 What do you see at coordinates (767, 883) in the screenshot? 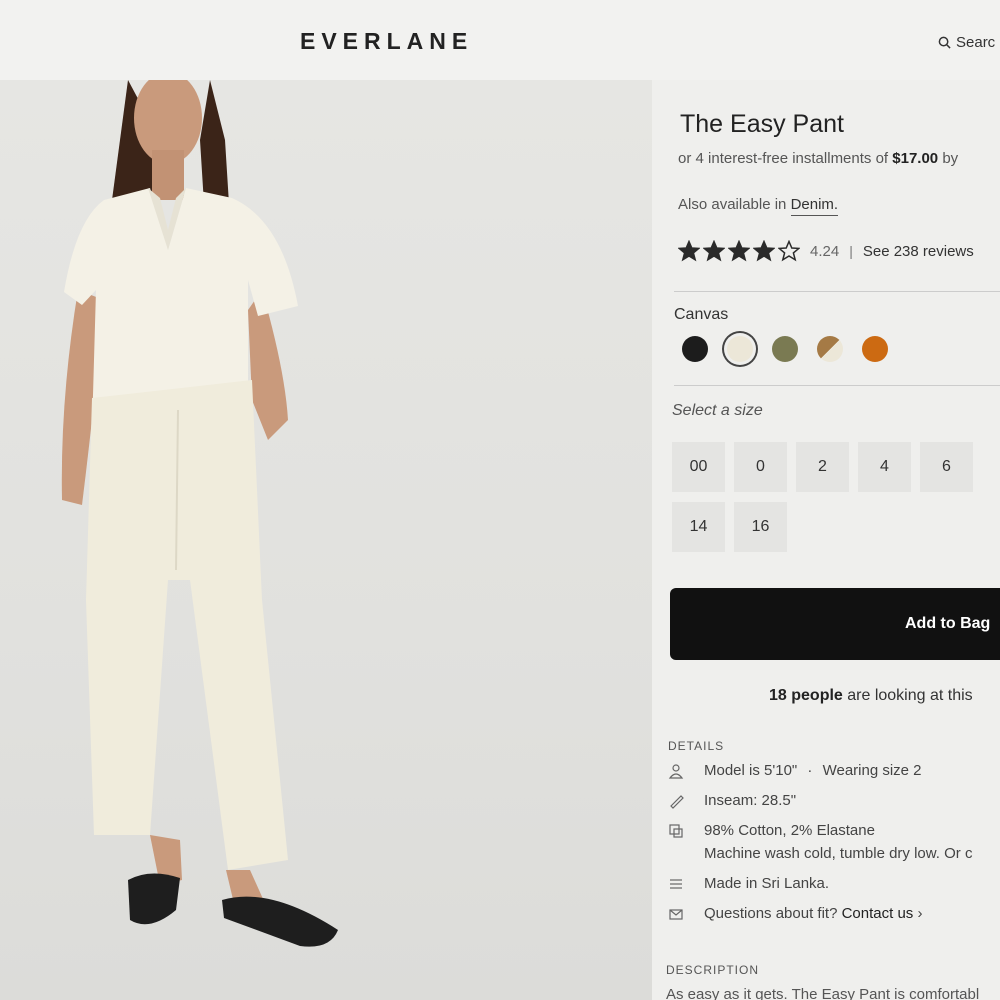
I see `origin-text: Made in Sri Lanka.` at bounding box center [767, 883].